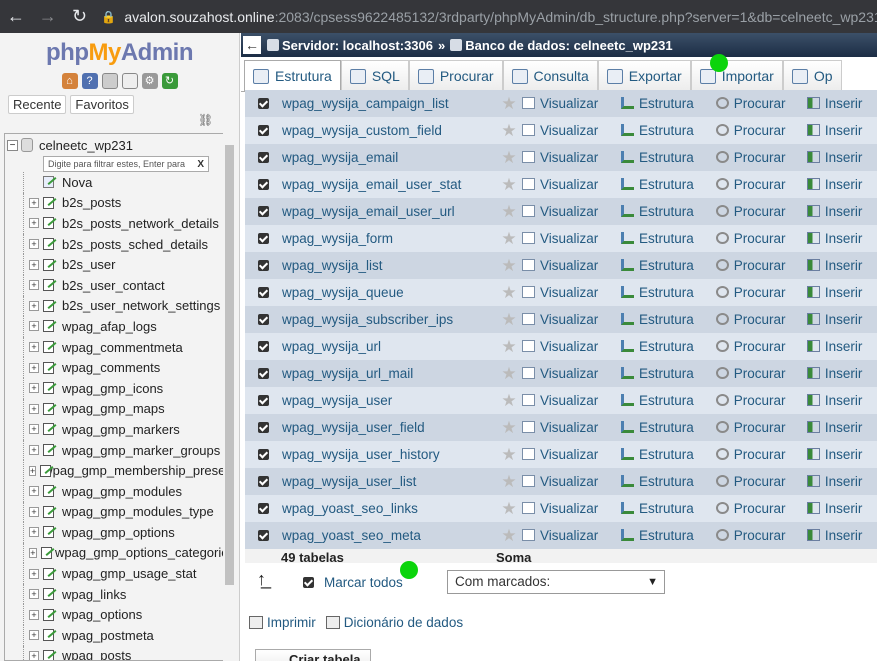  I want to click on table-name-link: wpag_wysija_email, so click(388, 157).